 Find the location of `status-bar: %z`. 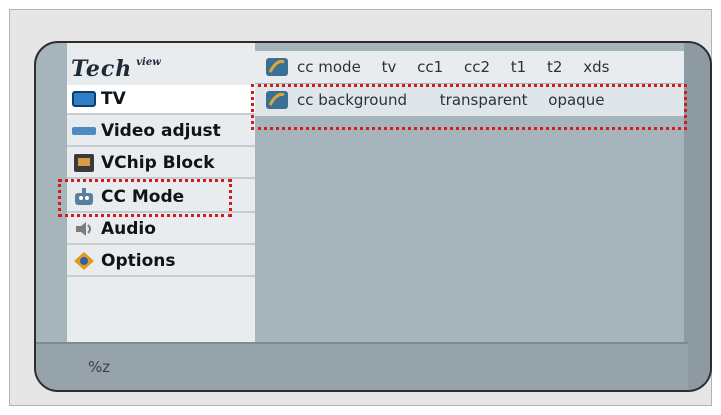

status-bar: %z is located at coordinates (362, 366).